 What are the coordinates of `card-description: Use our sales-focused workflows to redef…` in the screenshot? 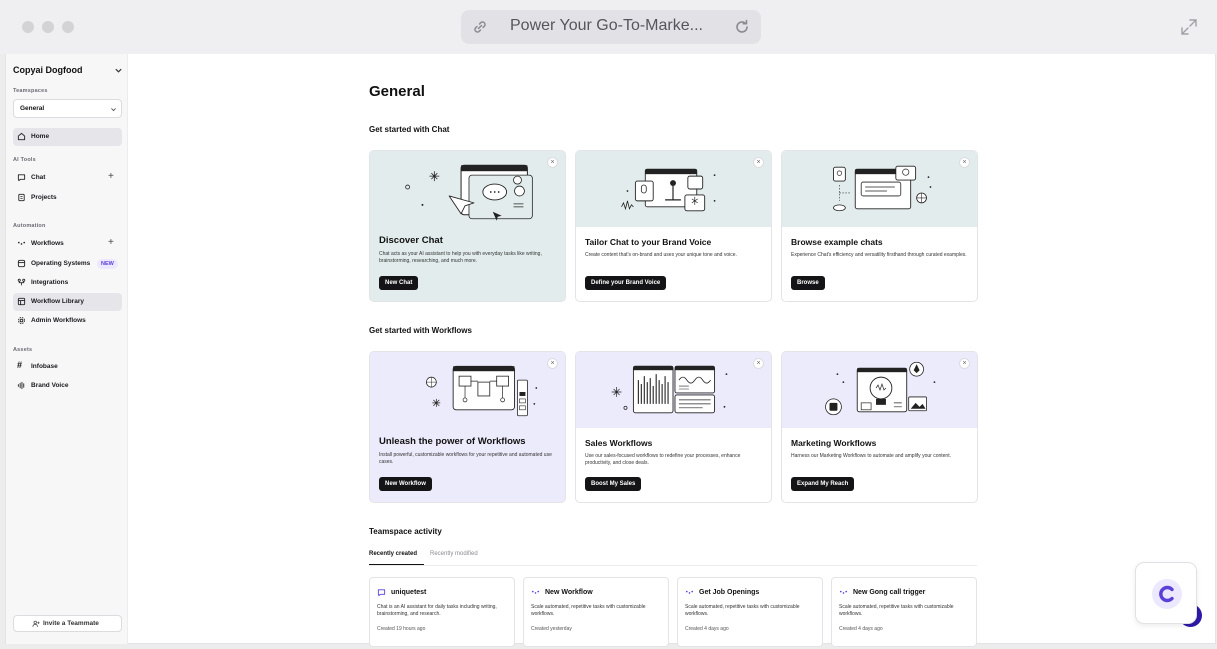 It's located at (663, 459).